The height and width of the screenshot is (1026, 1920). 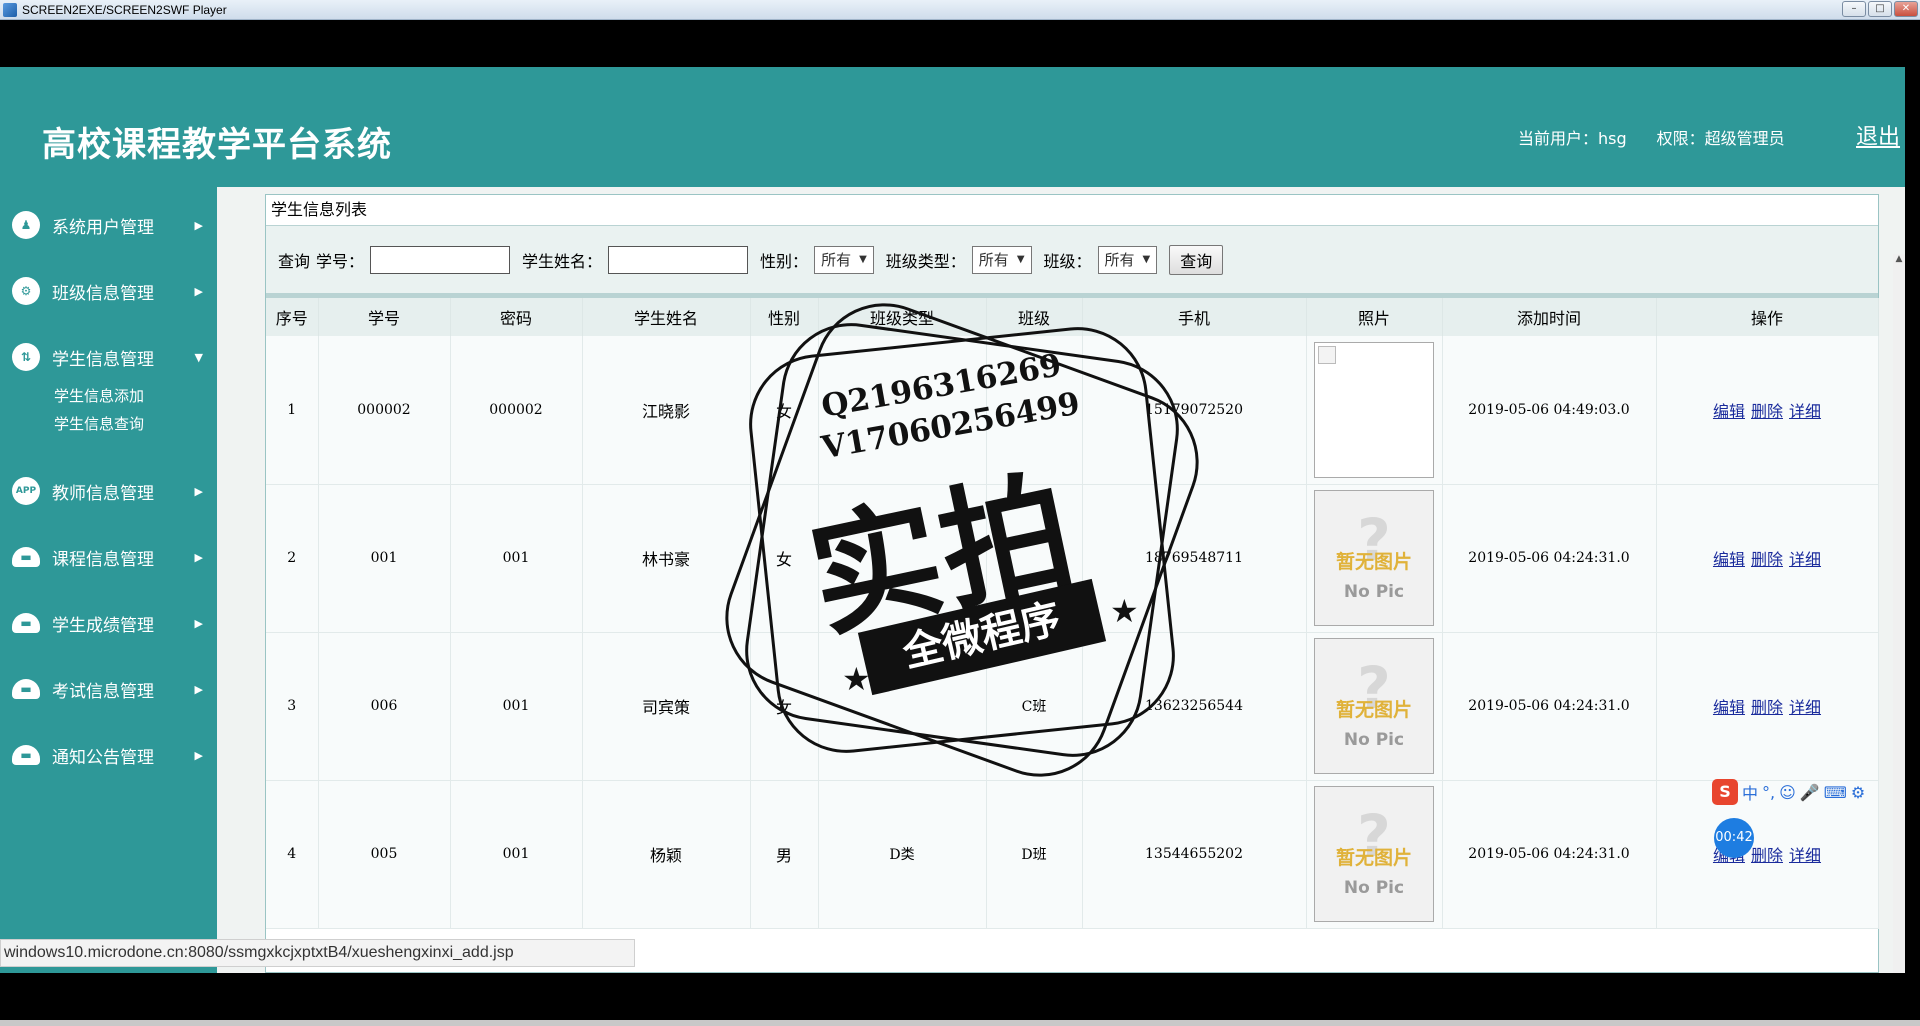 What do you see at coordinates (1194, 854) in the screenshot?
I see `cell-phone: 13544655202` at bounding box center [1194, 854].